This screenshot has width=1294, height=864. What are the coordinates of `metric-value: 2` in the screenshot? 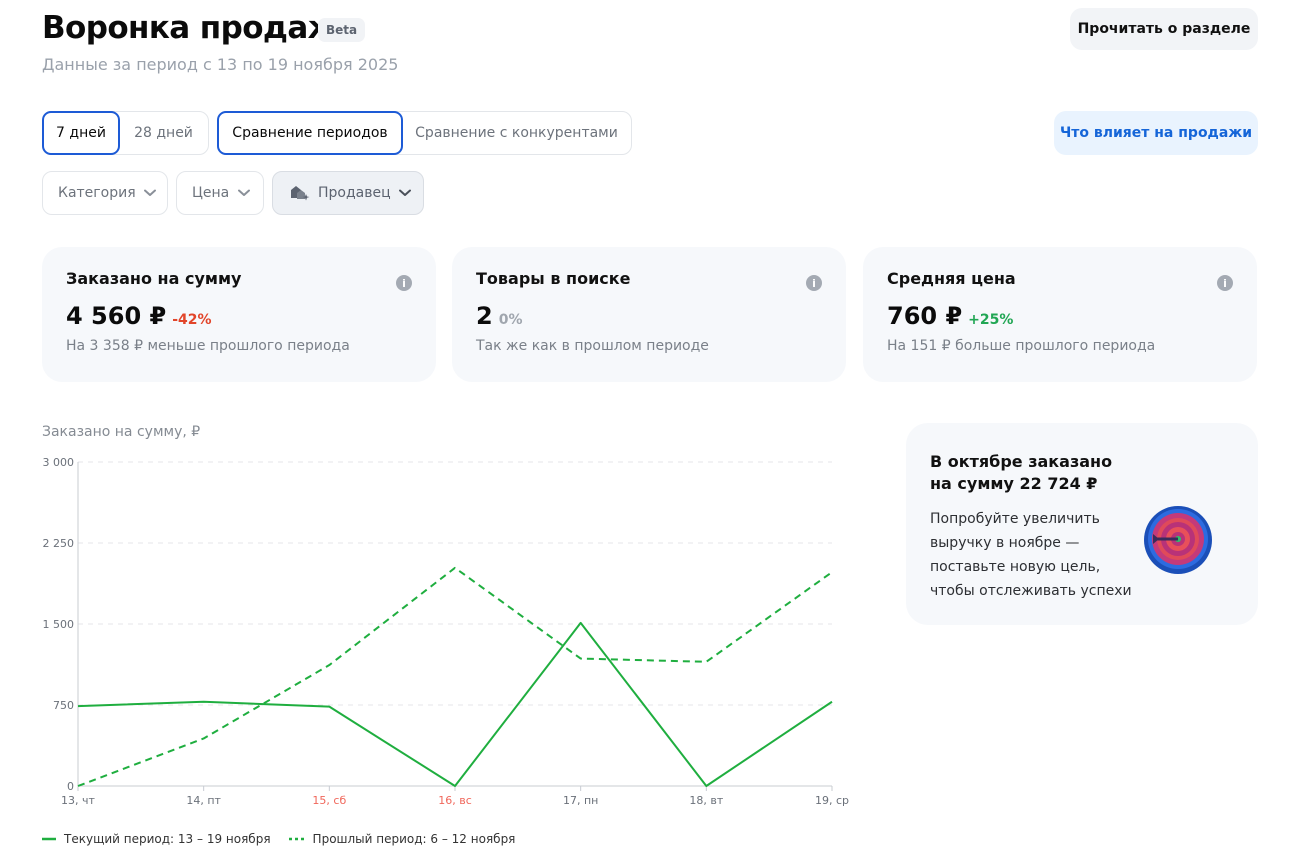 It's located at (484, 316).